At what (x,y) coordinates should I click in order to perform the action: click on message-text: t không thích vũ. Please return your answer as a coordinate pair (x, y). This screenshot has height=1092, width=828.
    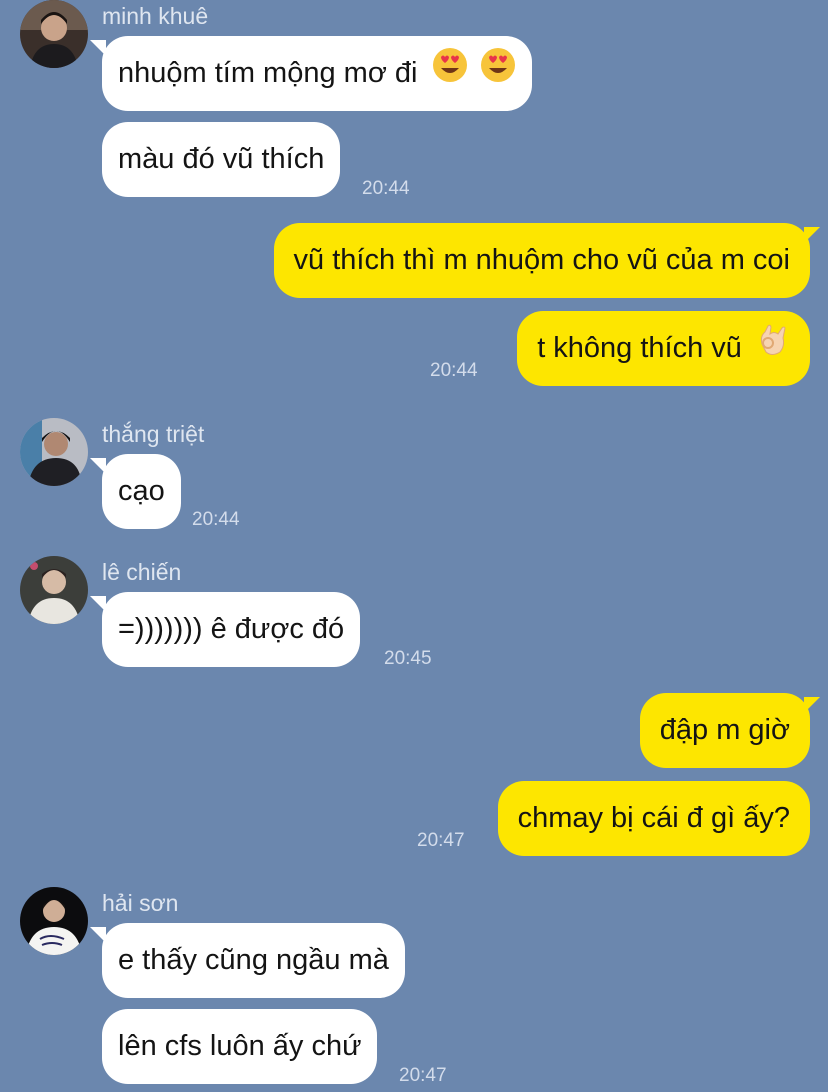
    Looking at the image, I should click on (639, 348).